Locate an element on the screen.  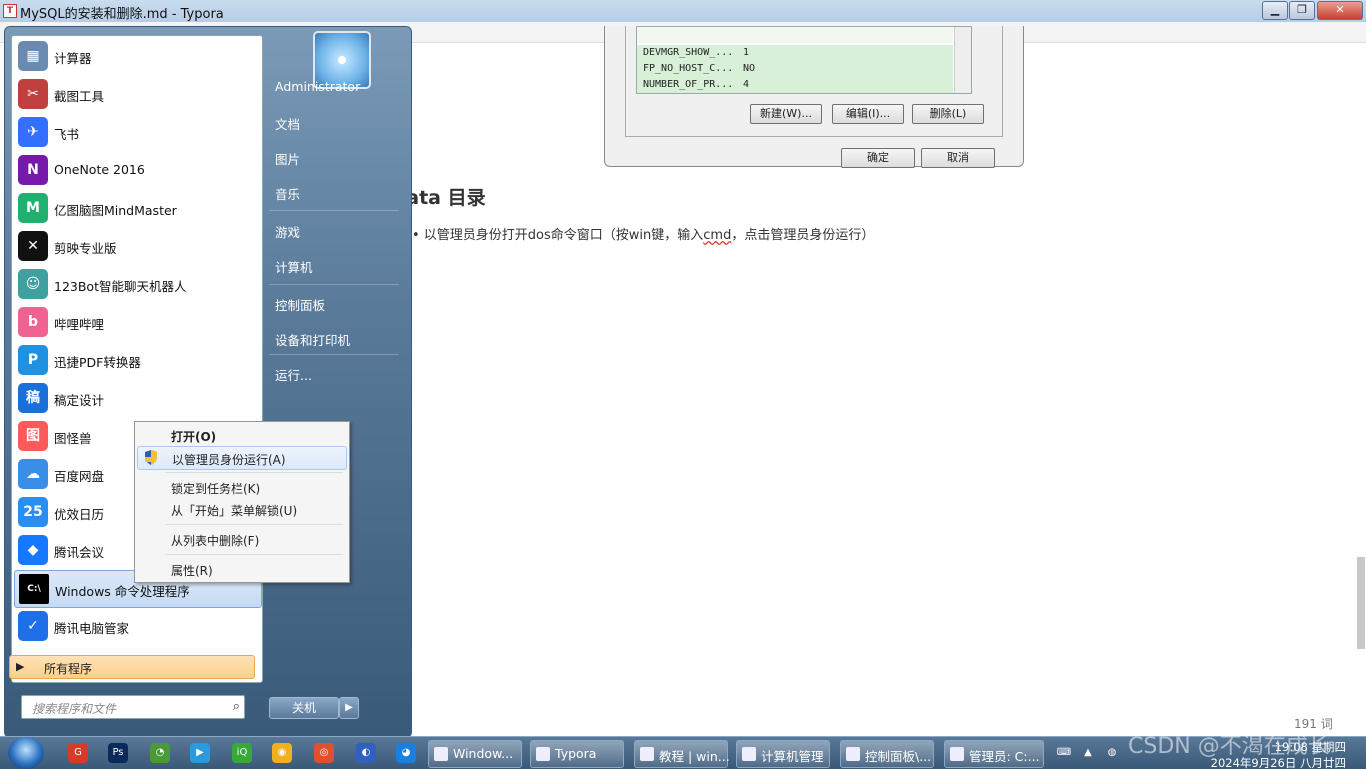
wechat-icon: ◍ is located at coordinates (1112, 753).